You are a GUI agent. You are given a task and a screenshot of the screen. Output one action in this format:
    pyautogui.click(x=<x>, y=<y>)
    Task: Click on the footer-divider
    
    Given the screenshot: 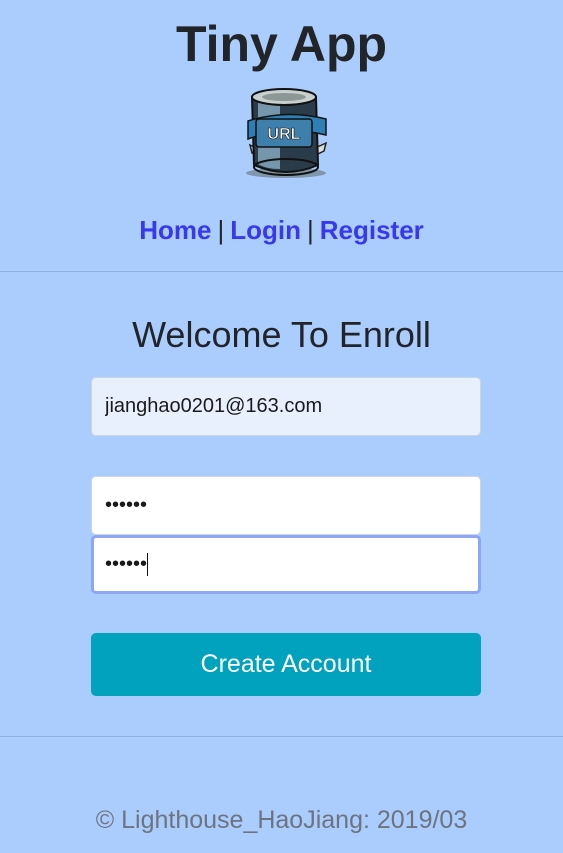 What is the action you would take?
    pyautogui.click(x=281, y=736)
    